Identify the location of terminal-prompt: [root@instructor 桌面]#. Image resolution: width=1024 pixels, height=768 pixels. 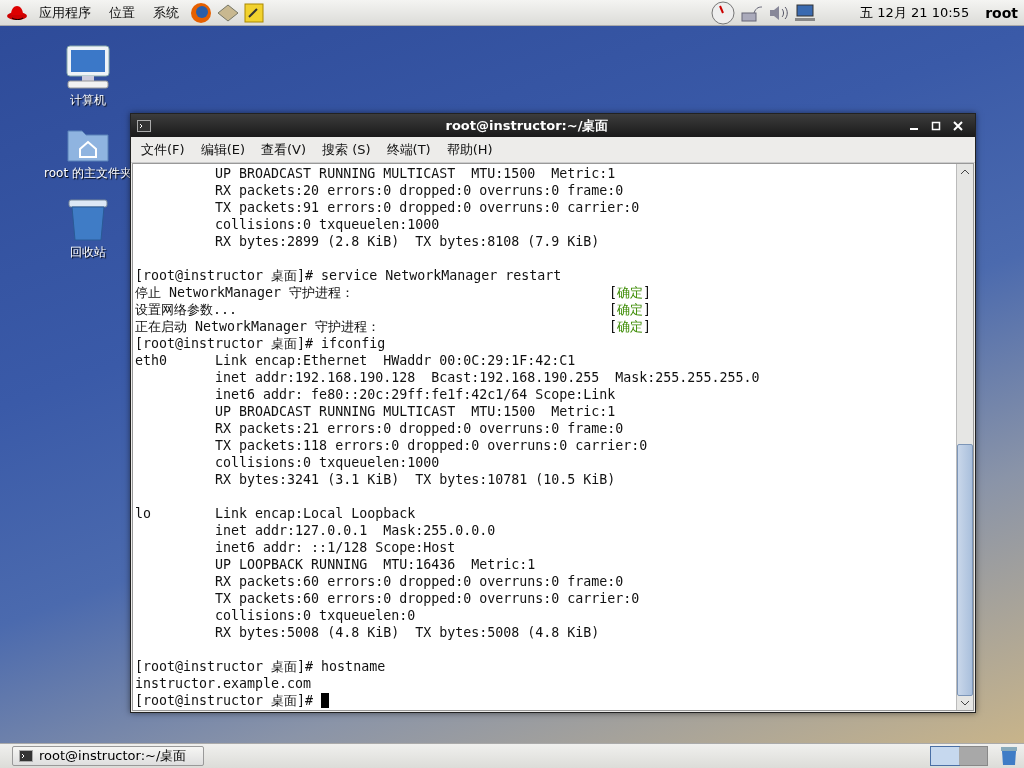
(225, 700).